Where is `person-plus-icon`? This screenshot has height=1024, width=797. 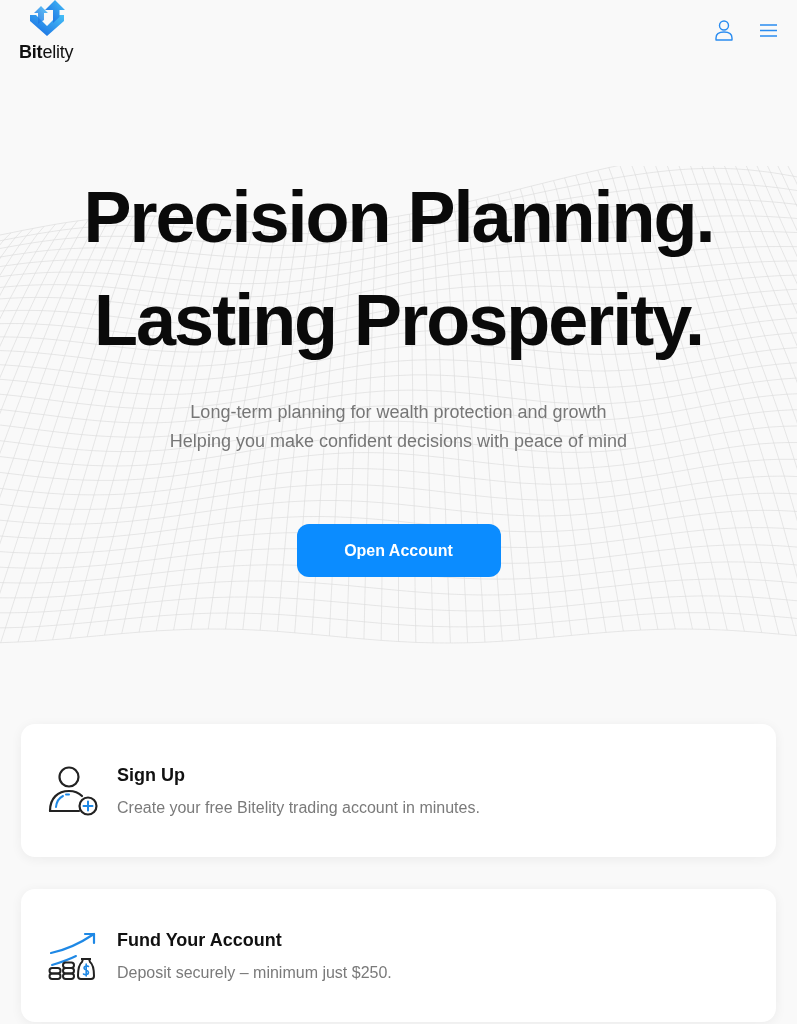 person-plus-icon is located at coordinates (73, 790).